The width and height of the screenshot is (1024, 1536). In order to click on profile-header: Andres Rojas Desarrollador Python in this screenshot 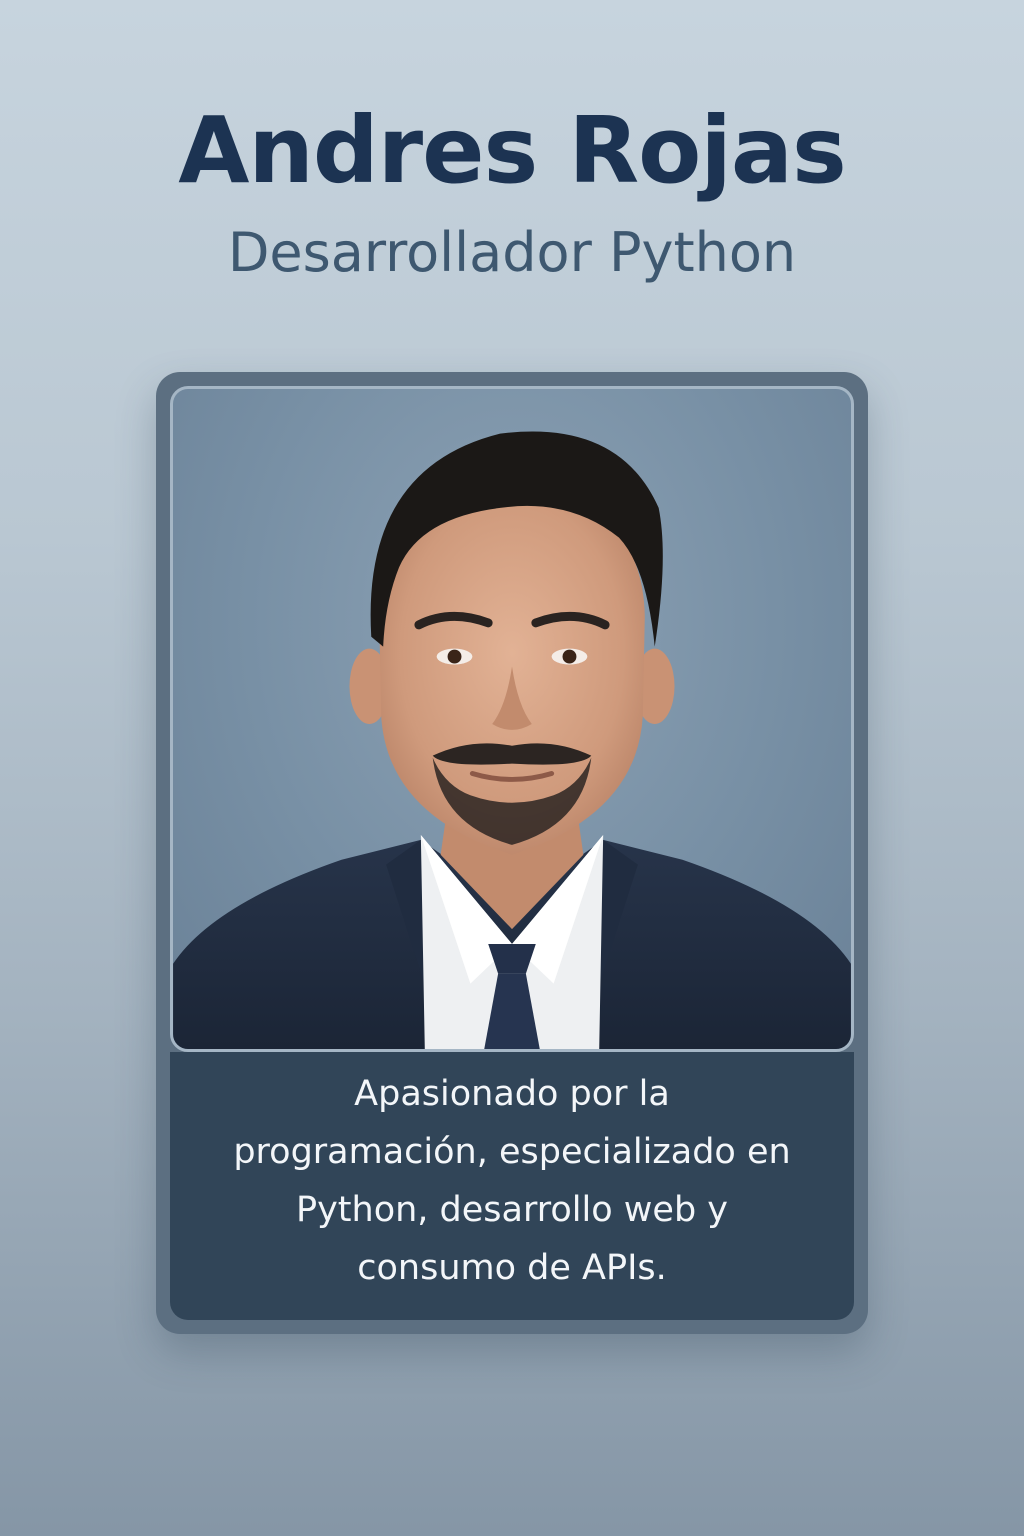, I will do `click(512, 191)`.